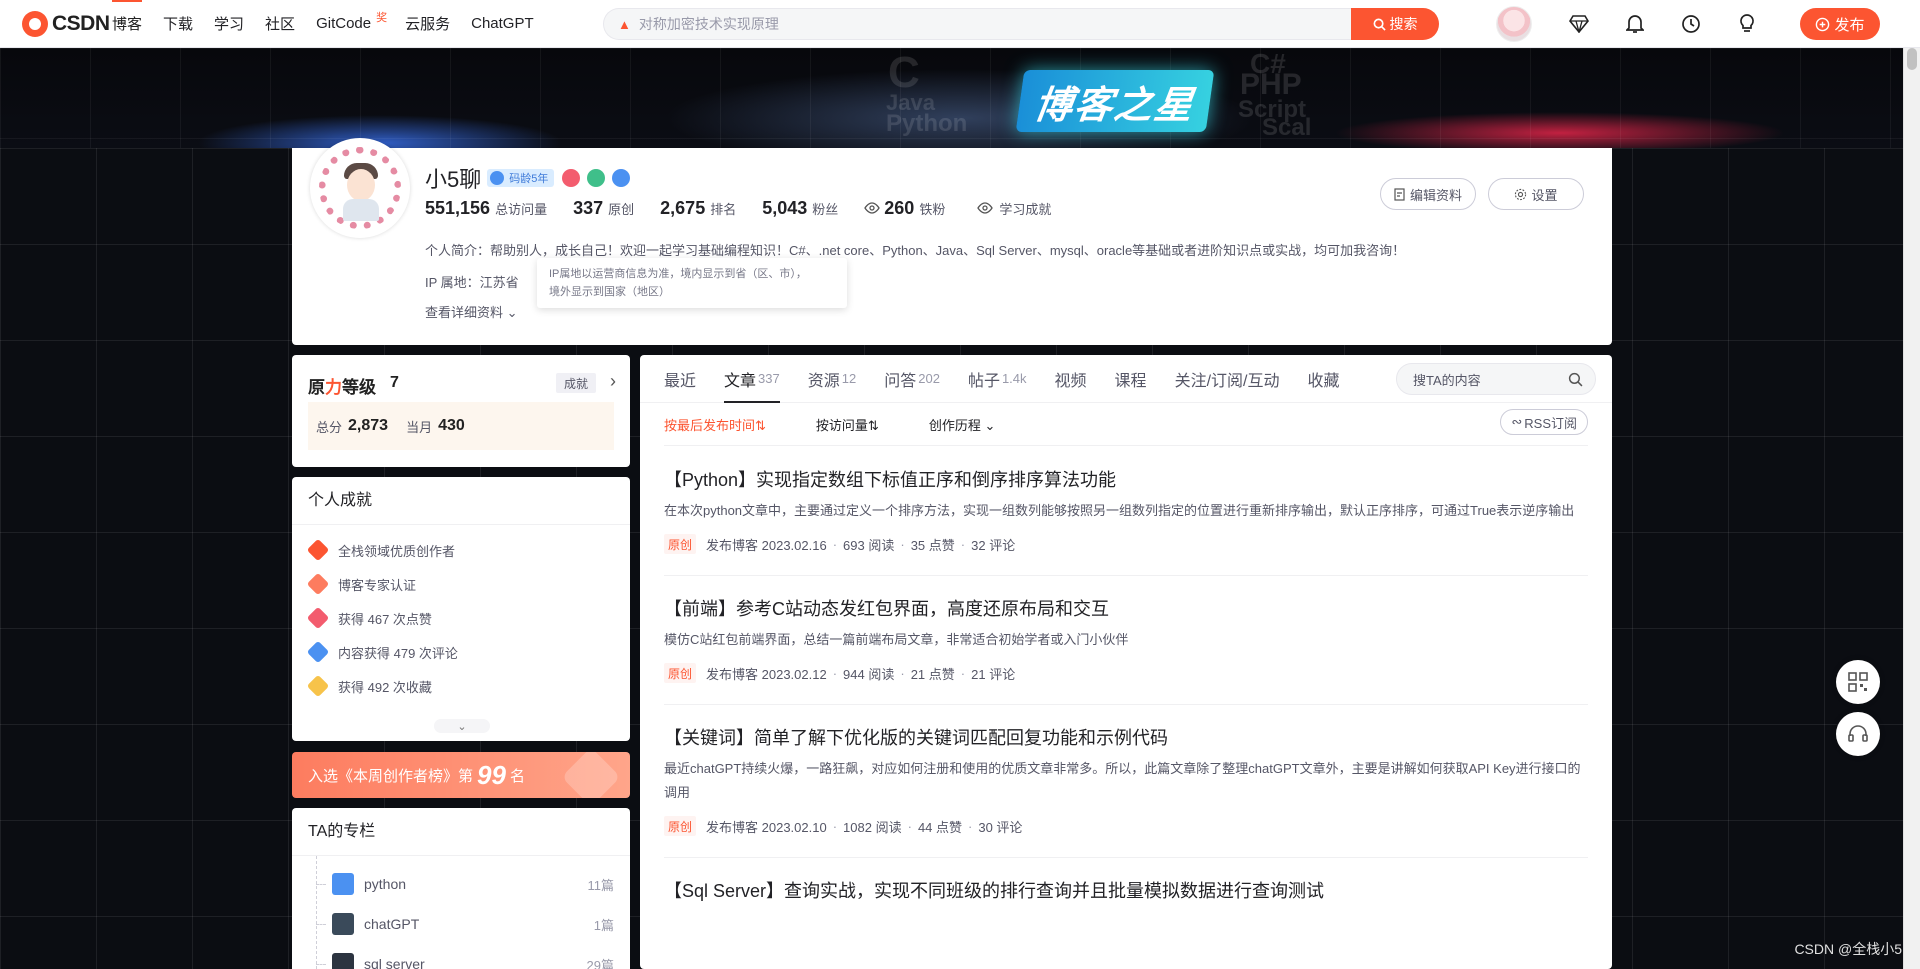  What do you see at coordinates (927, 123) in the screenshot?
I see `banner-deco-word: Python` at bounding box center [927, 123].